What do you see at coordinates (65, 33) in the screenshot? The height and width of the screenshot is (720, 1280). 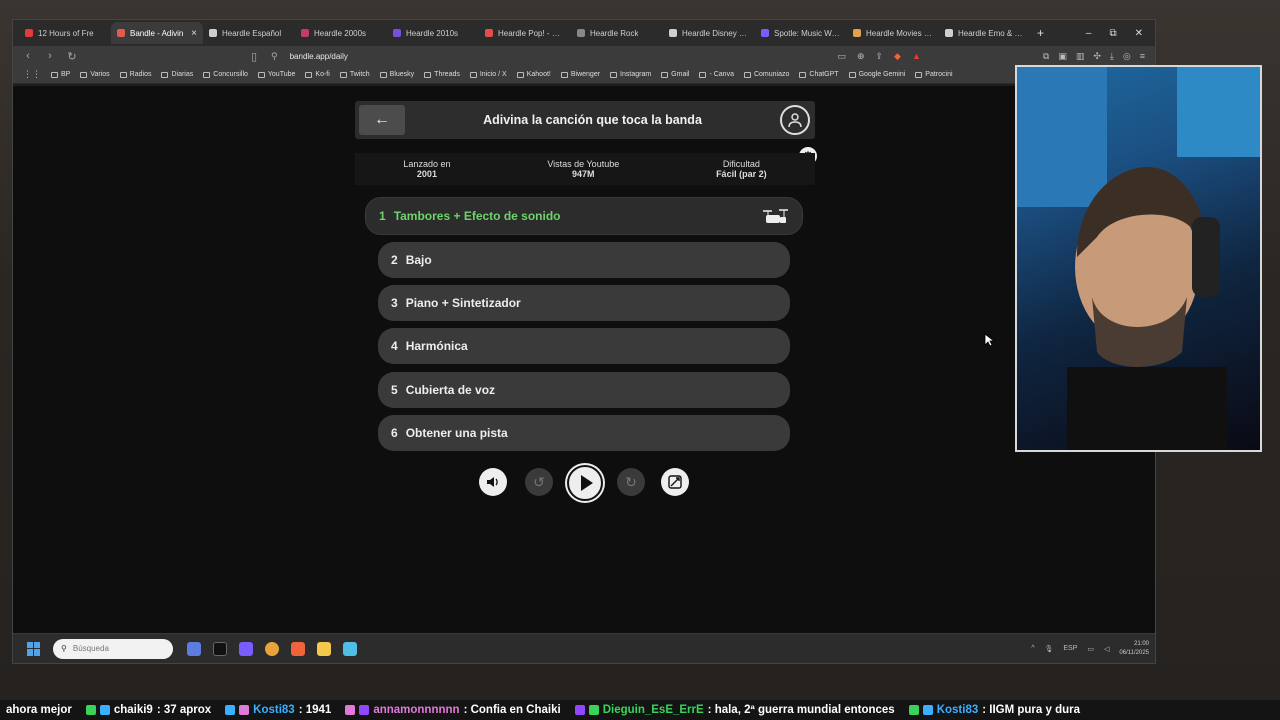 I see `browser-tab: 12 Hours of Fre` at bounding box center [65, 33].